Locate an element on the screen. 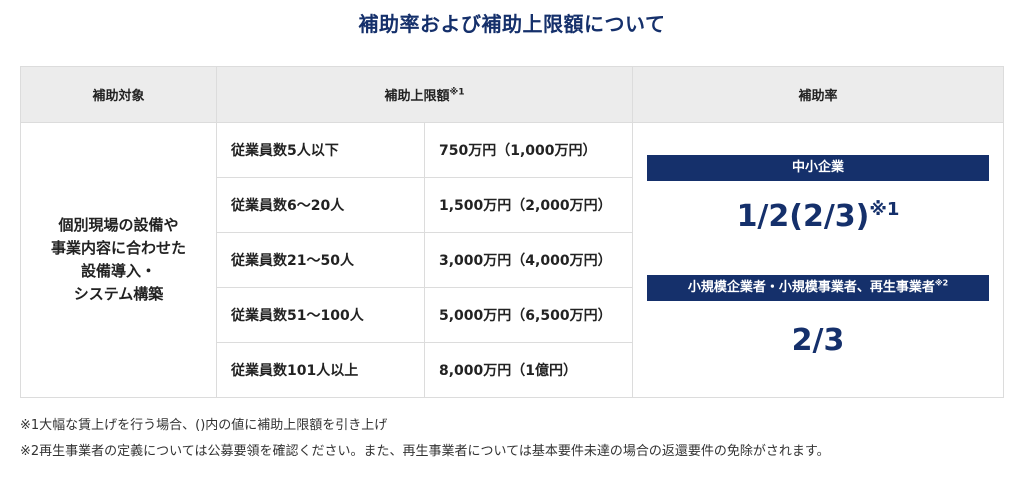  header-limit: 補助上限額※1 is located at coordinates (424, 94).